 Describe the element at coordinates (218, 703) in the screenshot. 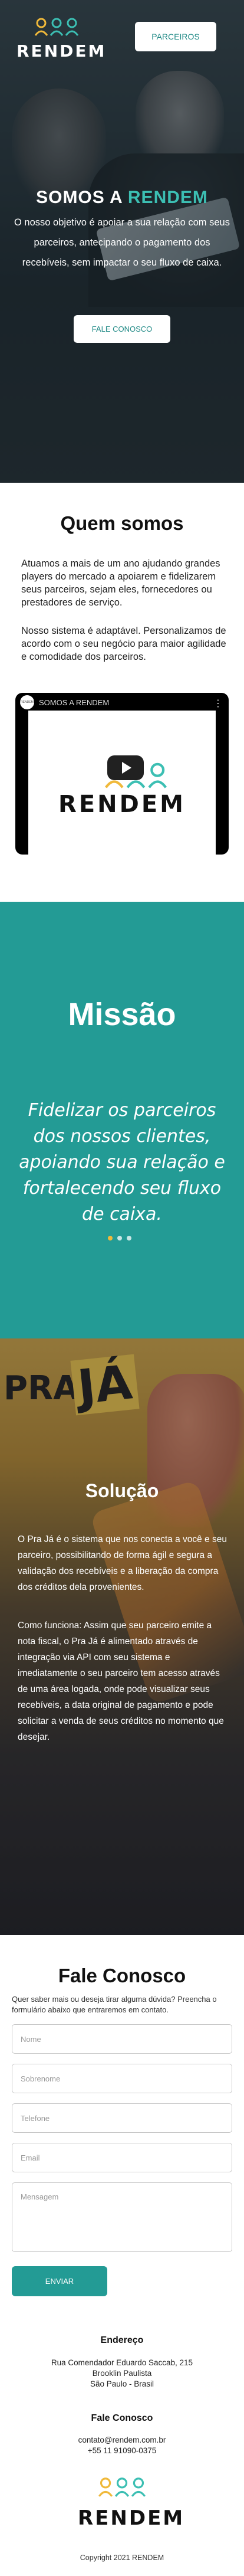

I see `more-vert-icon: ⋮` at that location.